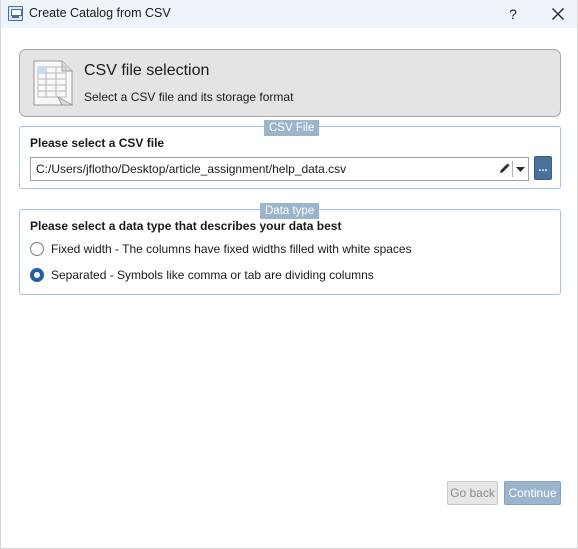 This screenshot has width=578, height=549. Describe the element at coordinates (53, 83) in the screenshot. I see `spreadsheet-icon` at that location.